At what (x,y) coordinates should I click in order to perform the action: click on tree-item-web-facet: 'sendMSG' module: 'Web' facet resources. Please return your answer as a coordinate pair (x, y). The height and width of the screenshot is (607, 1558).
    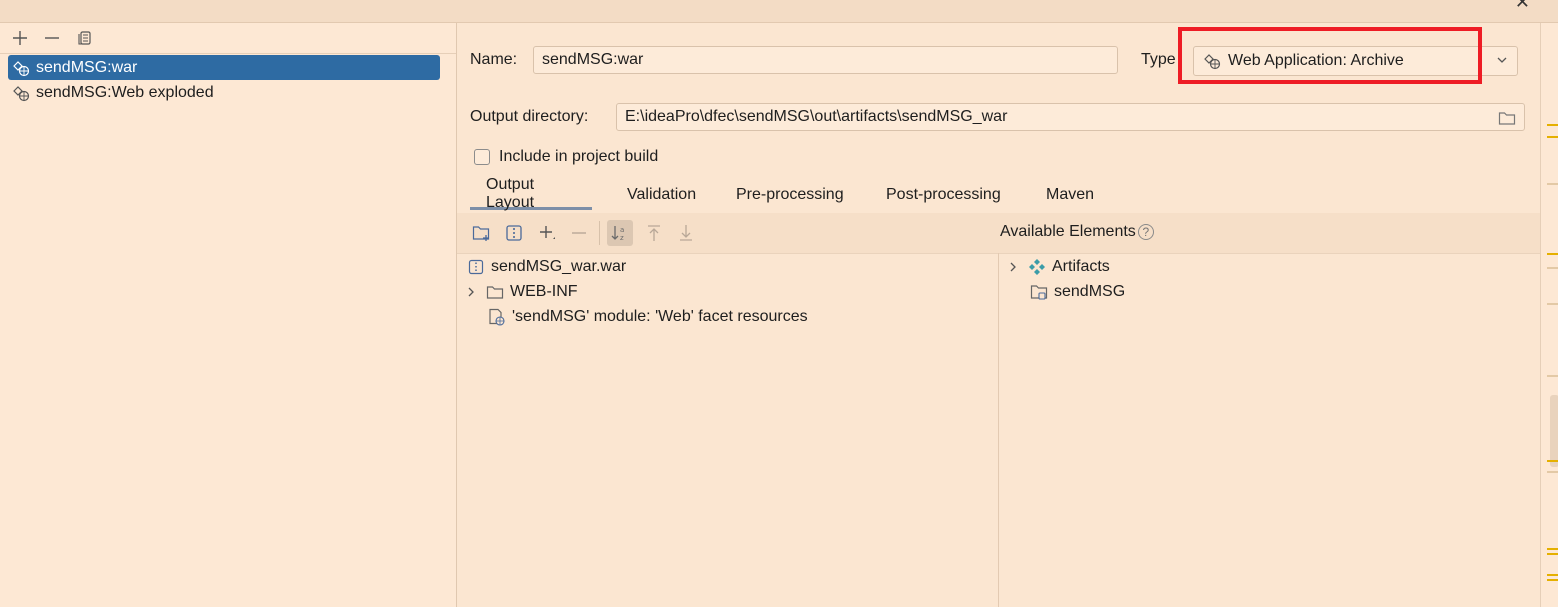
    Looking at the image, I should click on (648, 316).